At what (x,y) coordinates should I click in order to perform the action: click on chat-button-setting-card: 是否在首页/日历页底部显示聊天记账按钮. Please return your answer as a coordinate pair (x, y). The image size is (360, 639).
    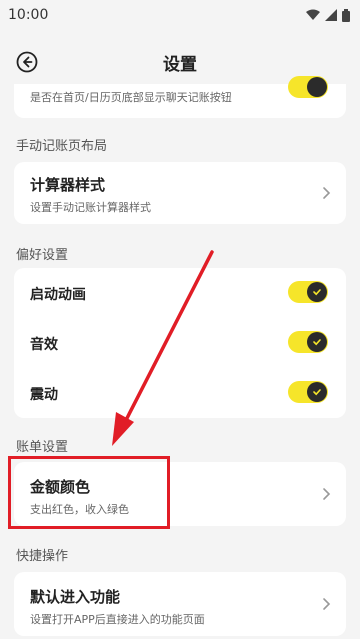
    Looking at the image, I should click on (180, 97).